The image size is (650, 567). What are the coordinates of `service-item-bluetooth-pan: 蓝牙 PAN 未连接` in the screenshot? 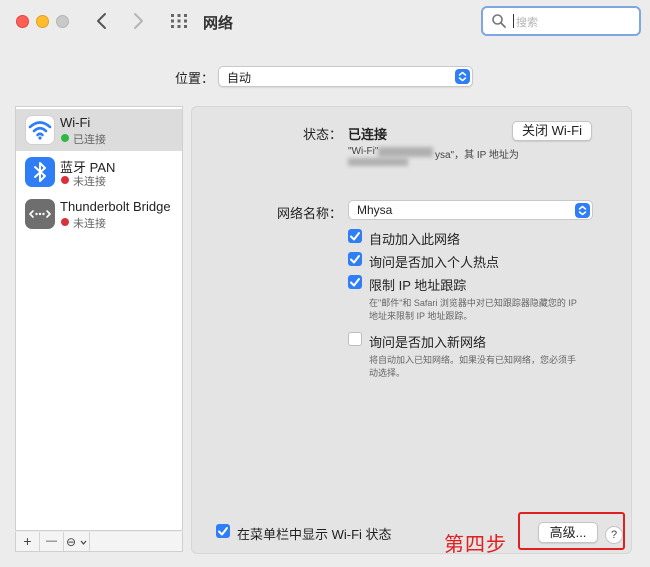 It's located at (99, 172).